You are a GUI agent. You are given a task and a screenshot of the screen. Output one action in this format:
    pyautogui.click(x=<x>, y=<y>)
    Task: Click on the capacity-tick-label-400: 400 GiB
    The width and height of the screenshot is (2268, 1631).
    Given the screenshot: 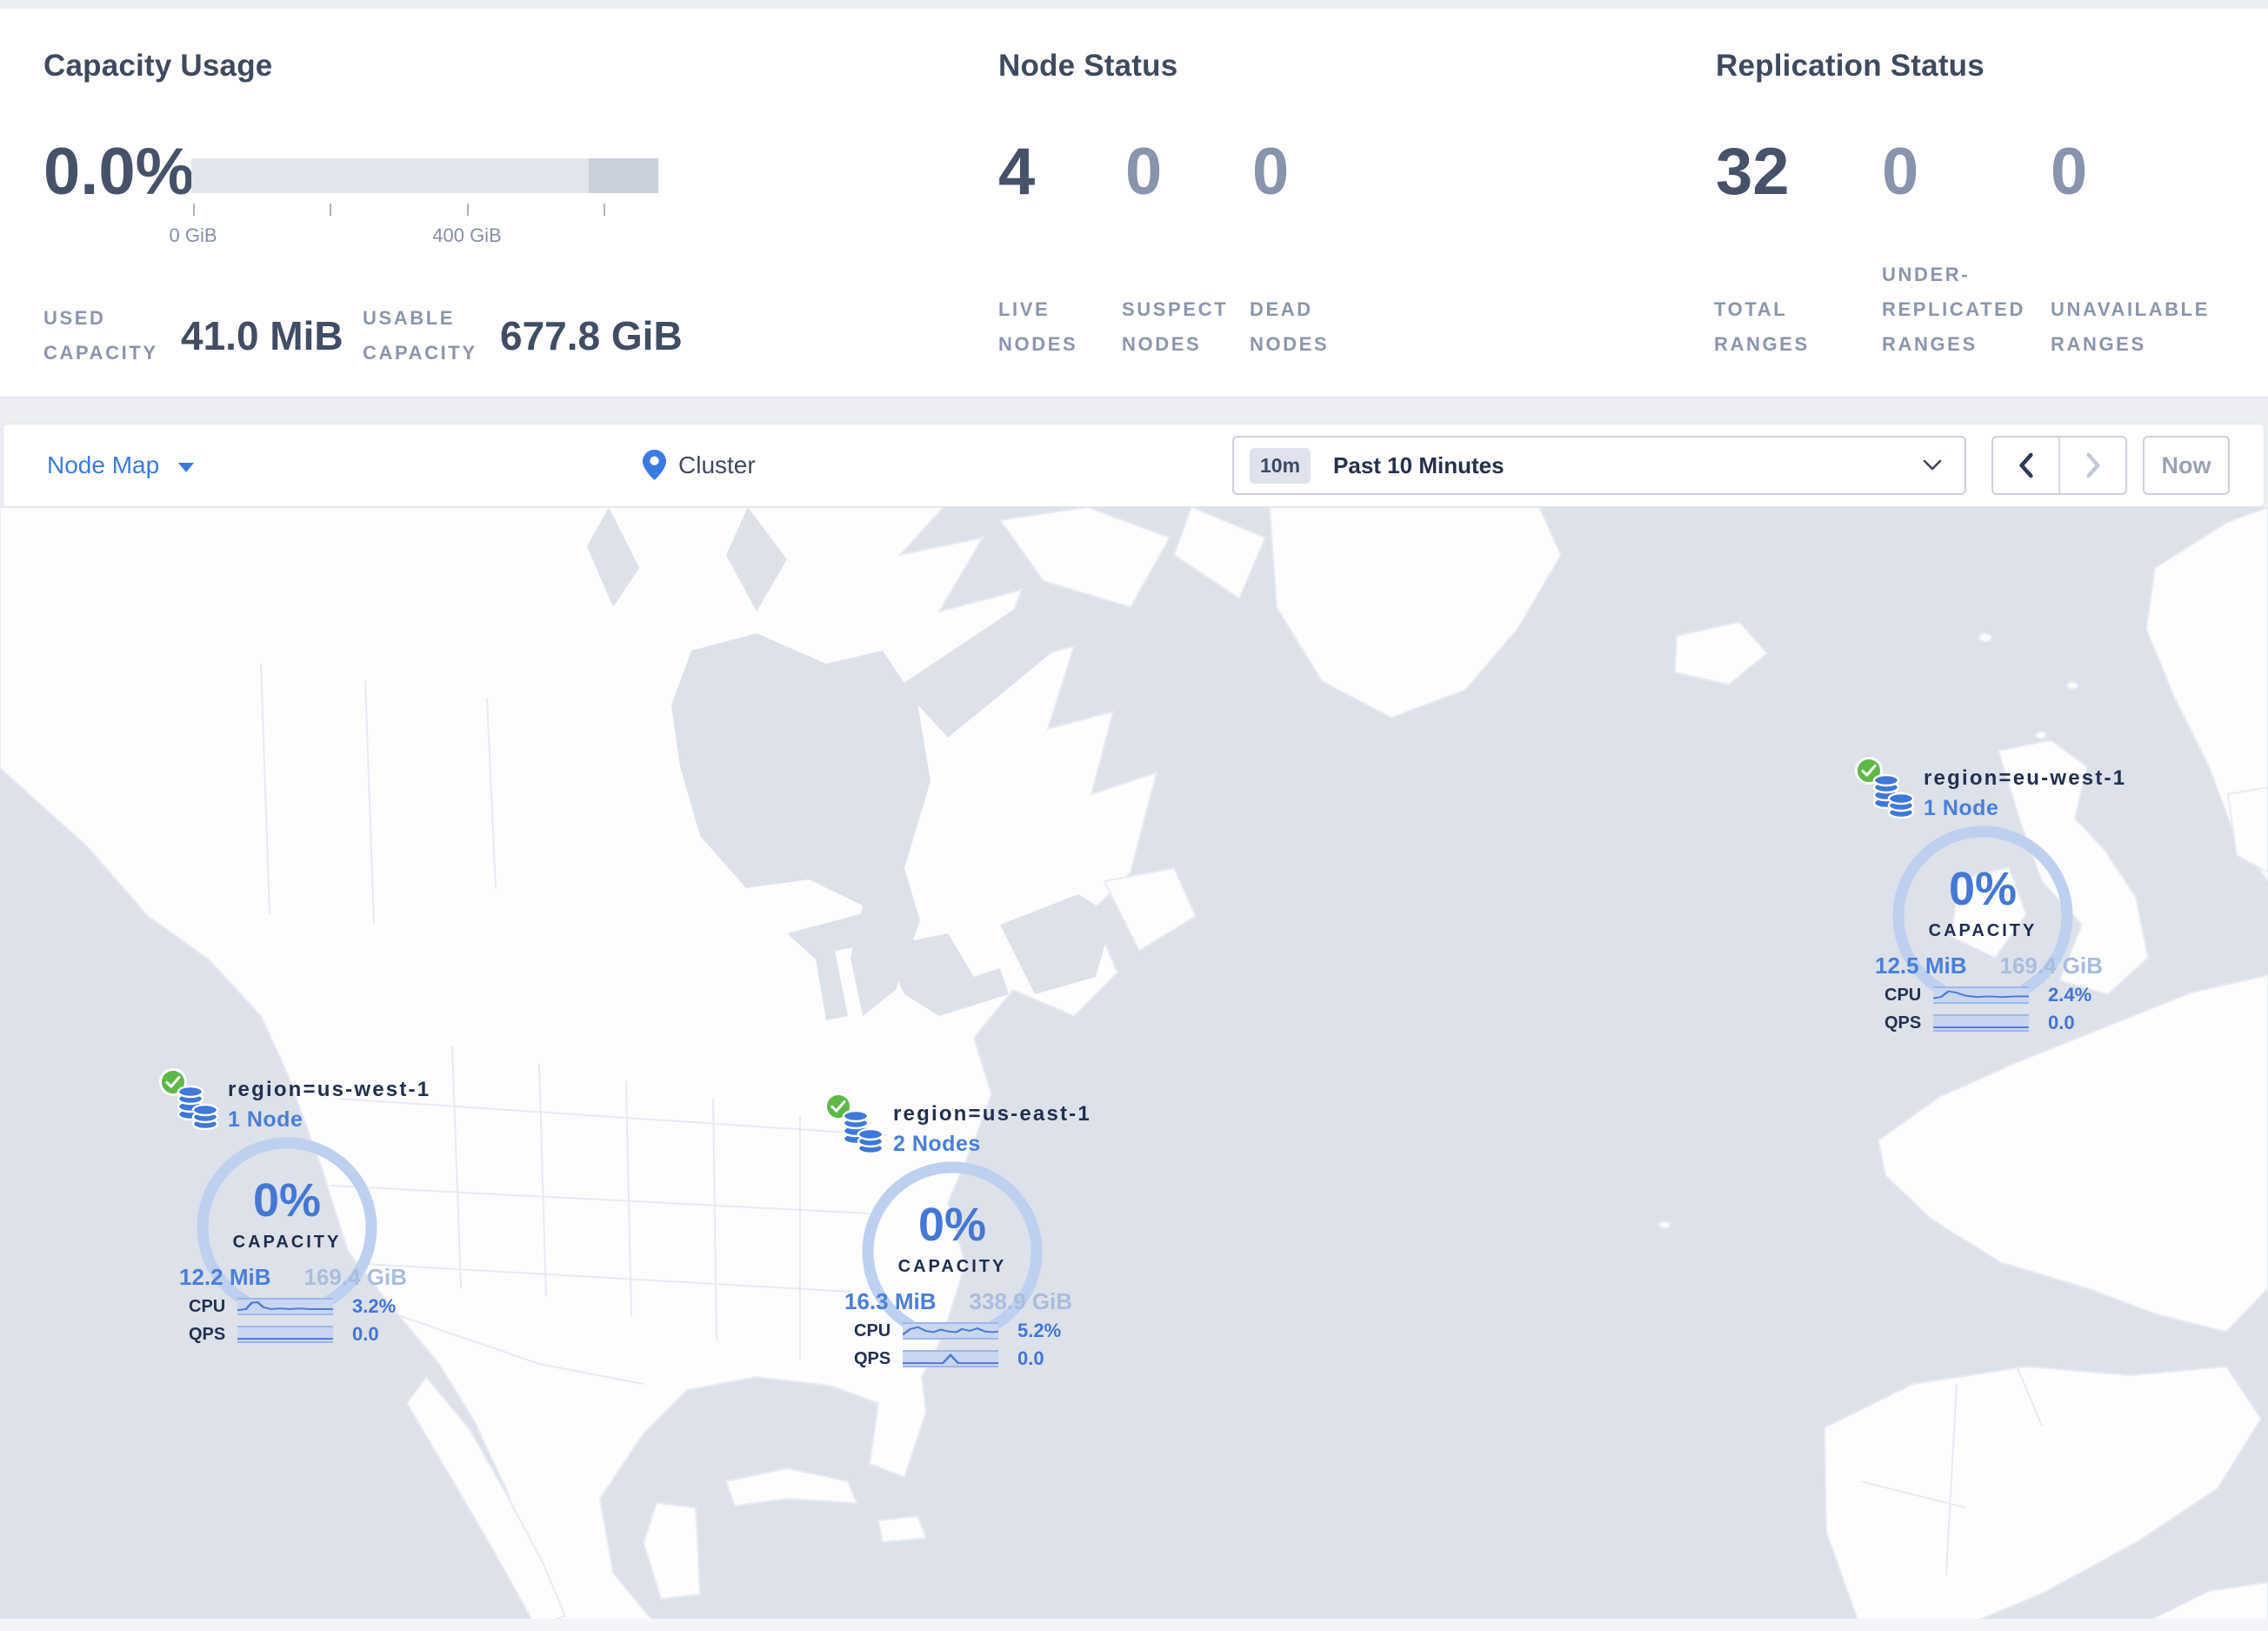 What is the action you would take?
    pyautogui.click(x=467, y=235)
    